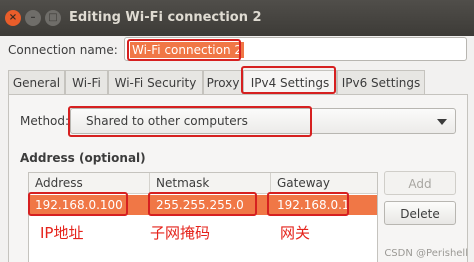 This screenshot has height=262, width=474. What do you see at coordinates (33, 18) in the screenshot?
I see `minimize-icon: –` at bounding box center [33, 18].